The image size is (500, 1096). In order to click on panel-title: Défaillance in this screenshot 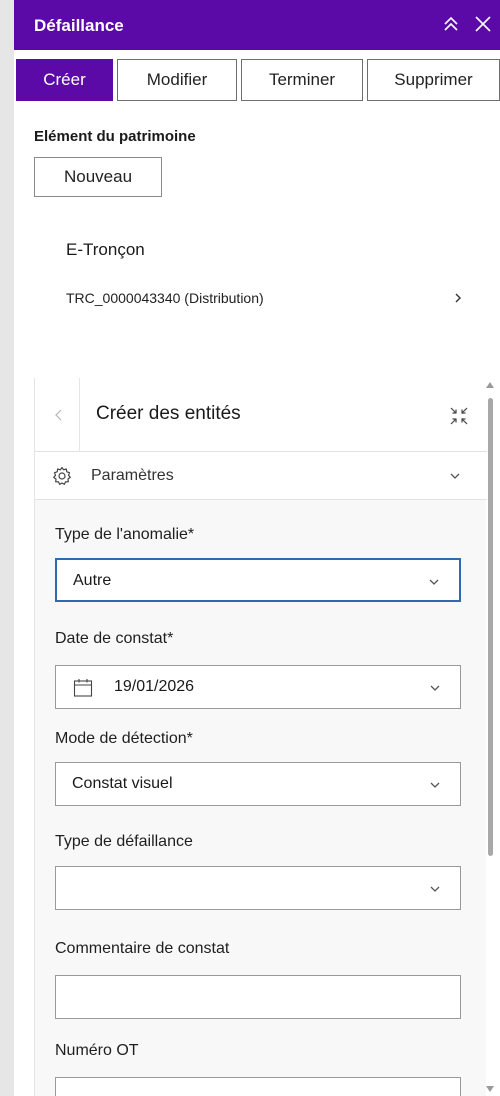, I will do `click(79, 25)`.